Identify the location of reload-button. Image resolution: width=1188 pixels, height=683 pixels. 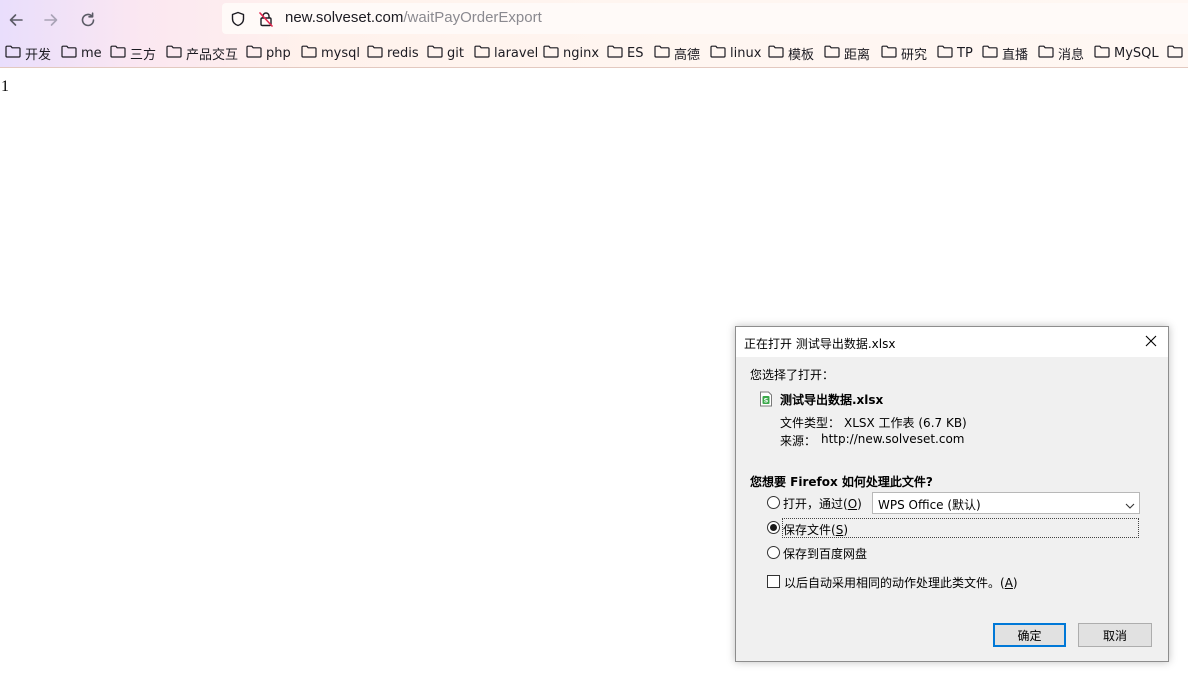
(88, 20).